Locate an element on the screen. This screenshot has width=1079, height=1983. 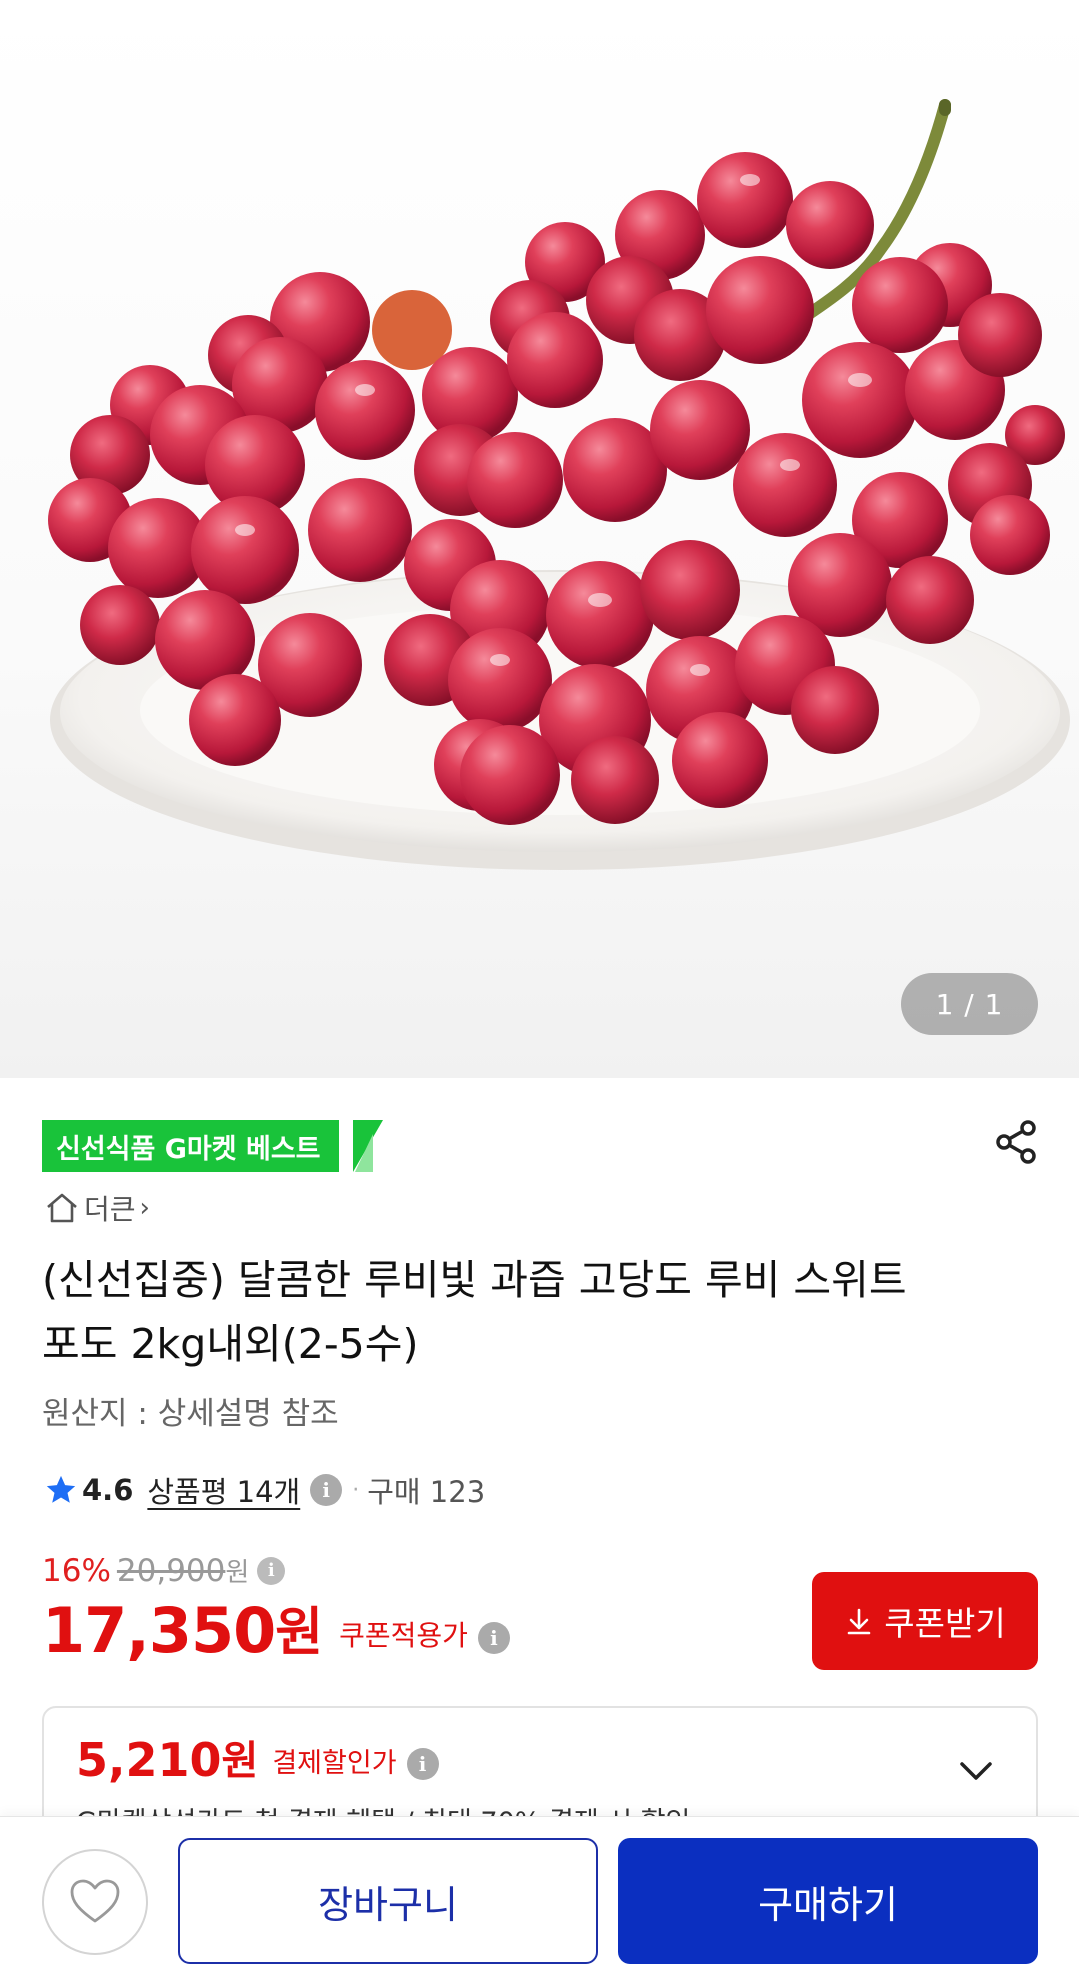
sale-price: 17,350 is located at coordinates (159, 1630).